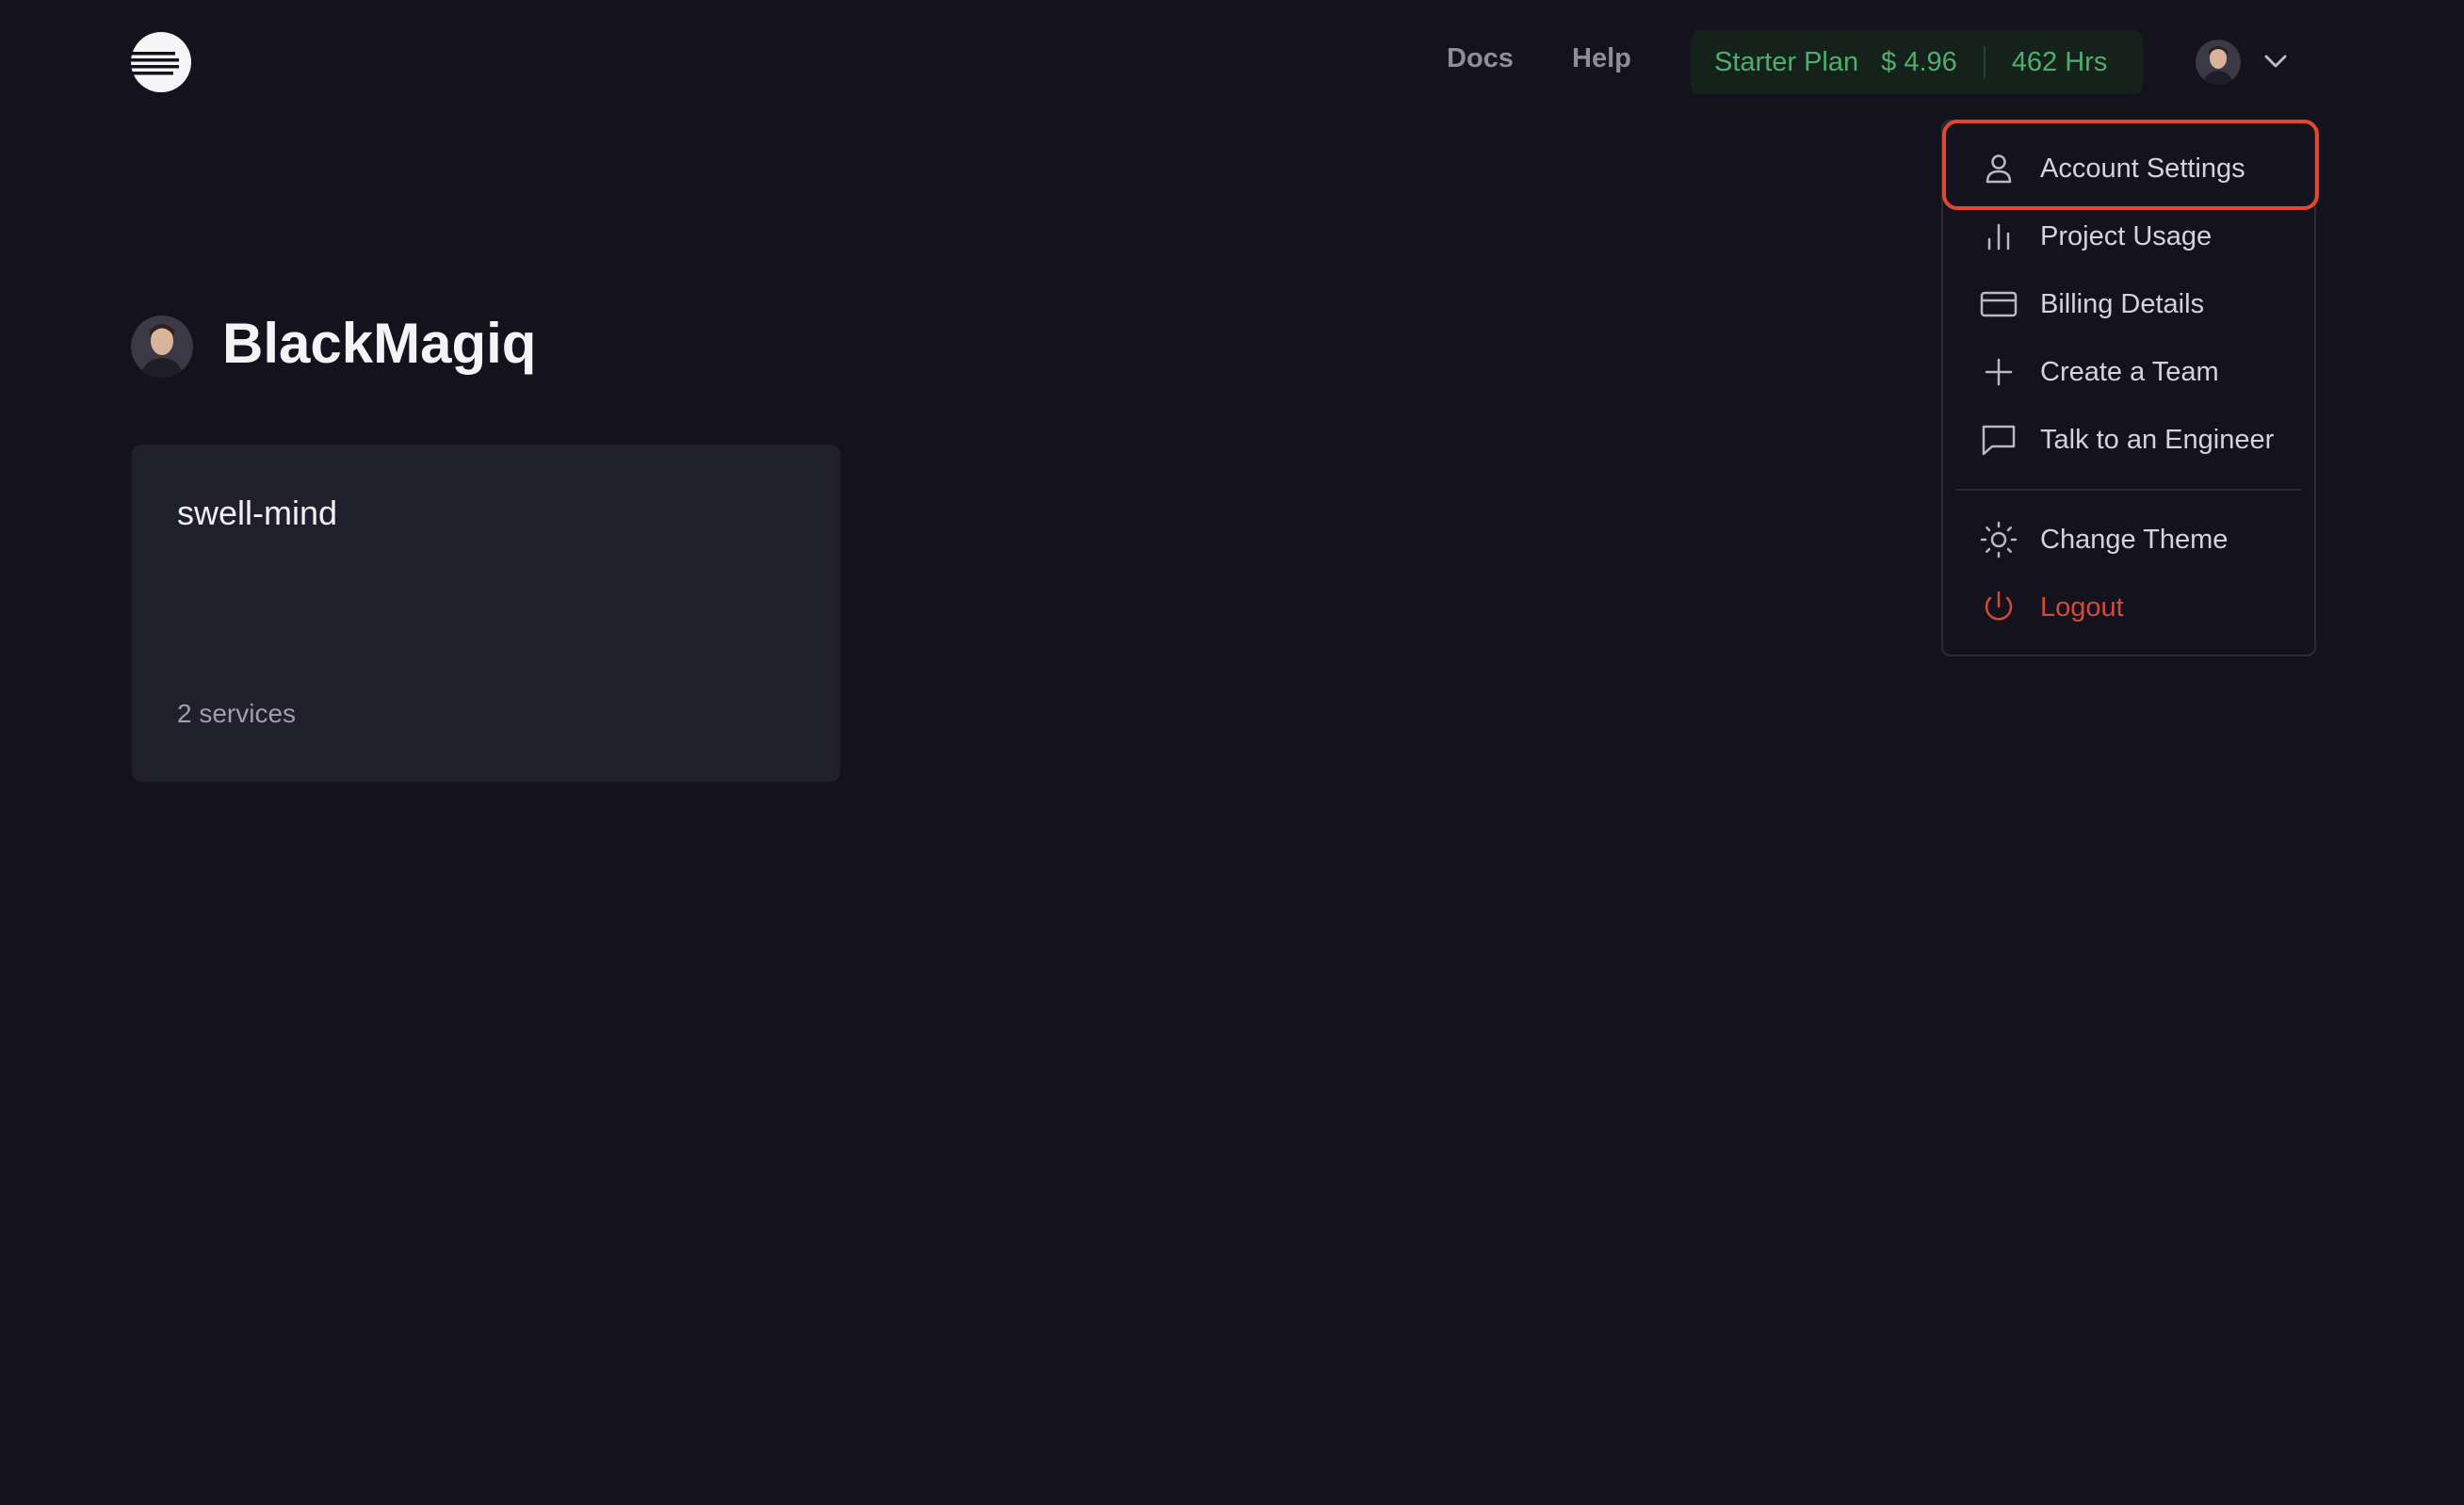 The image size is (2464, 1505). Describe the element at coordinates (2142, 168) in the screenshot. I see `menu-item-label: Account Settings` at that location.